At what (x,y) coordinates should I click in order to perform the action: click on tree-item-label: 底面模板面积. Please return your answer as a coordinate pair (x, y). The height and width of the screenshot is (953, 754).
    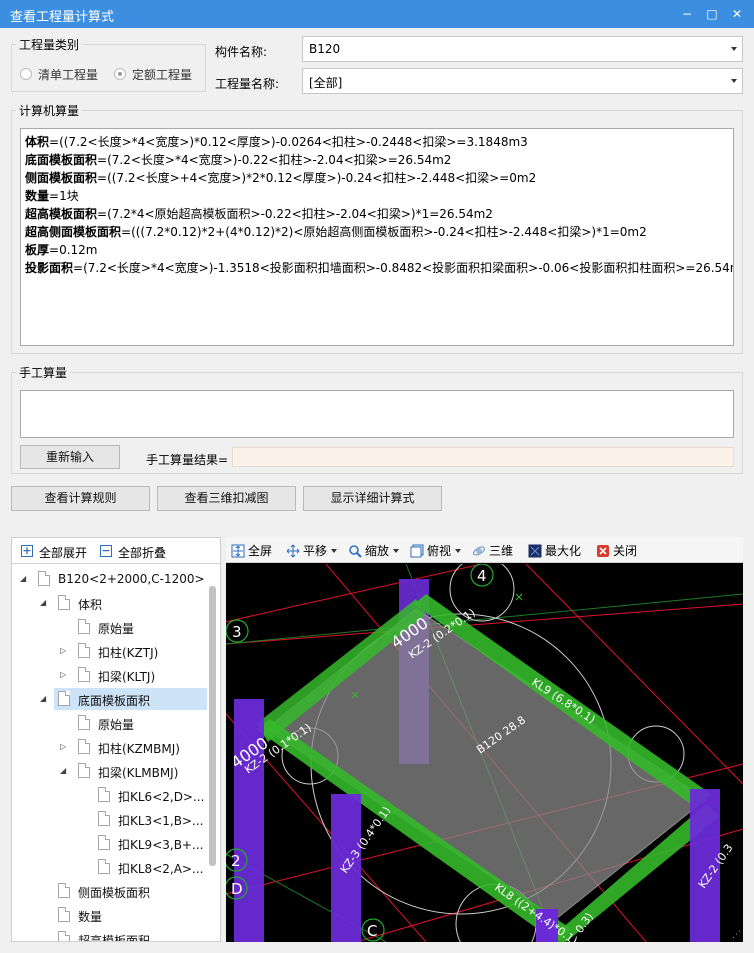
    Looking at the image, I should click on (114, 701).